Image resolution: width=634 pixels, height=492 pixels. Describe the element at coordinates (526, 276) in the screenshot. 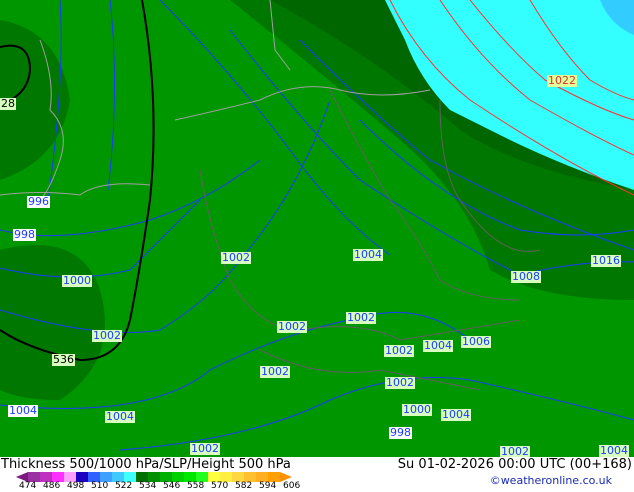

I see `map-label: 1008` at that location.